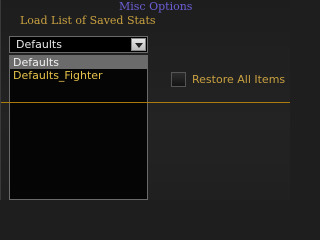 The height and width of the screenshot is (240, 320). Describe the element at coordinates (156, 6) in the screenshot. I see `section-title: Misc Options` at that location.